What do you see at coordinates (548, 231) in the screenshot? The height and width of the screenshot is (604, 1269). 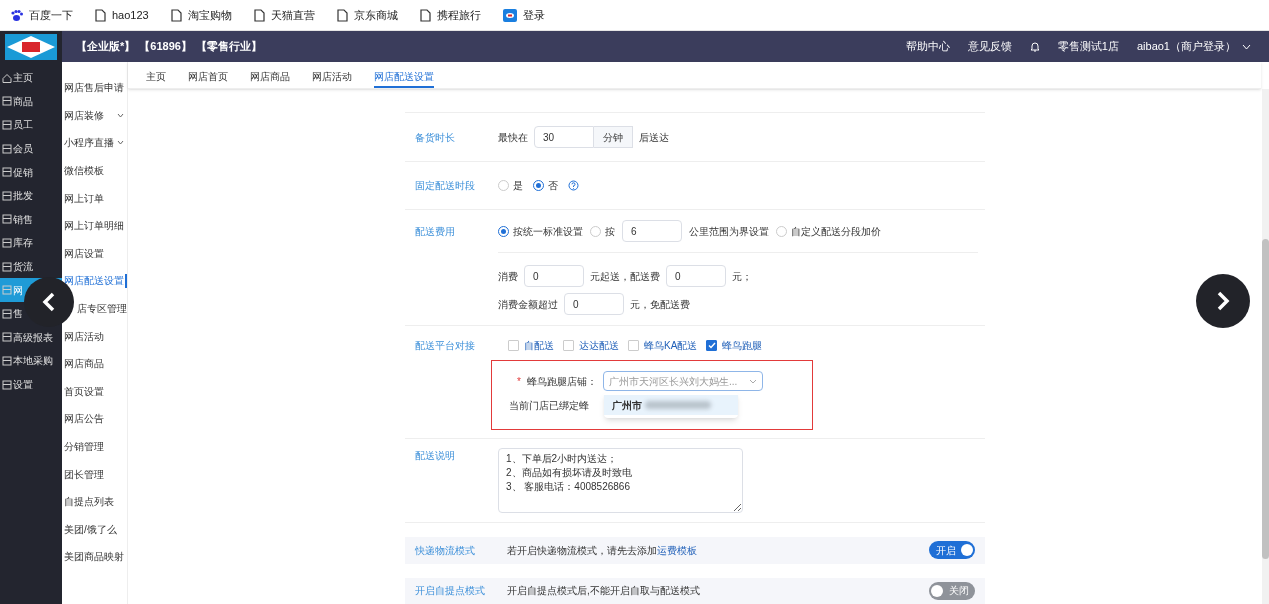 I see `radio-label: 按统一标准设置` at bounding box center [548, 231].